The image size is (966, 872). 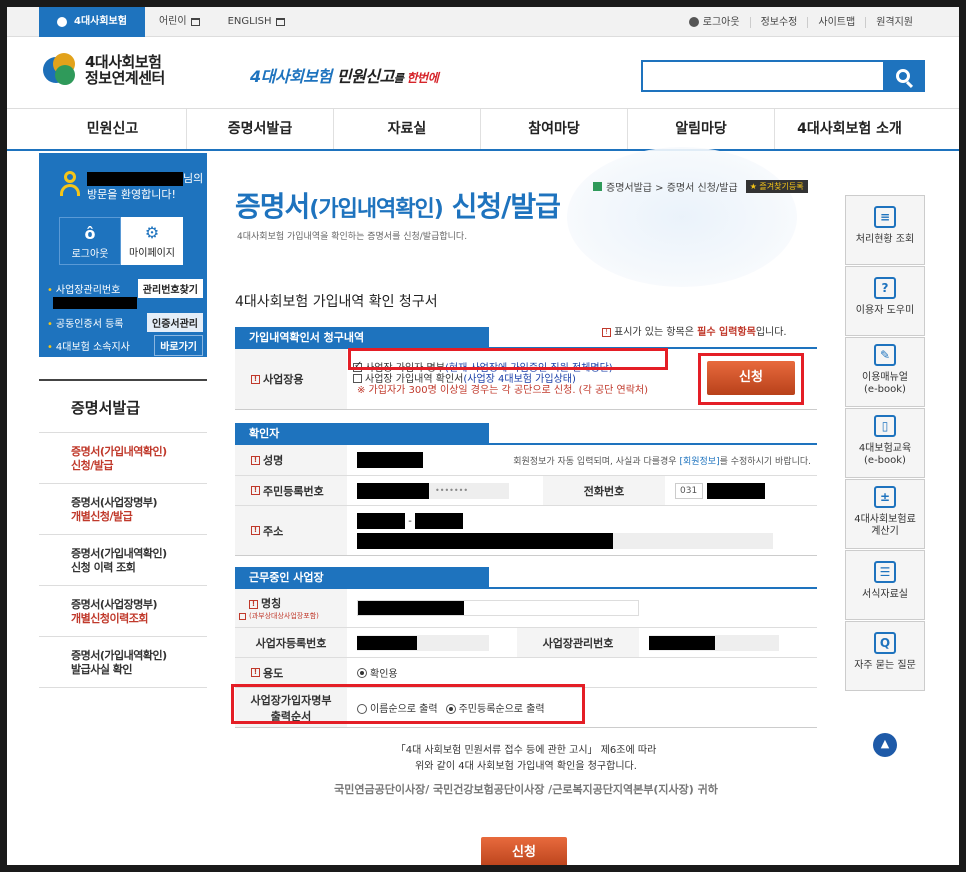 I want to click on monitor-help-icon: ?, so click(x=885, y=288).